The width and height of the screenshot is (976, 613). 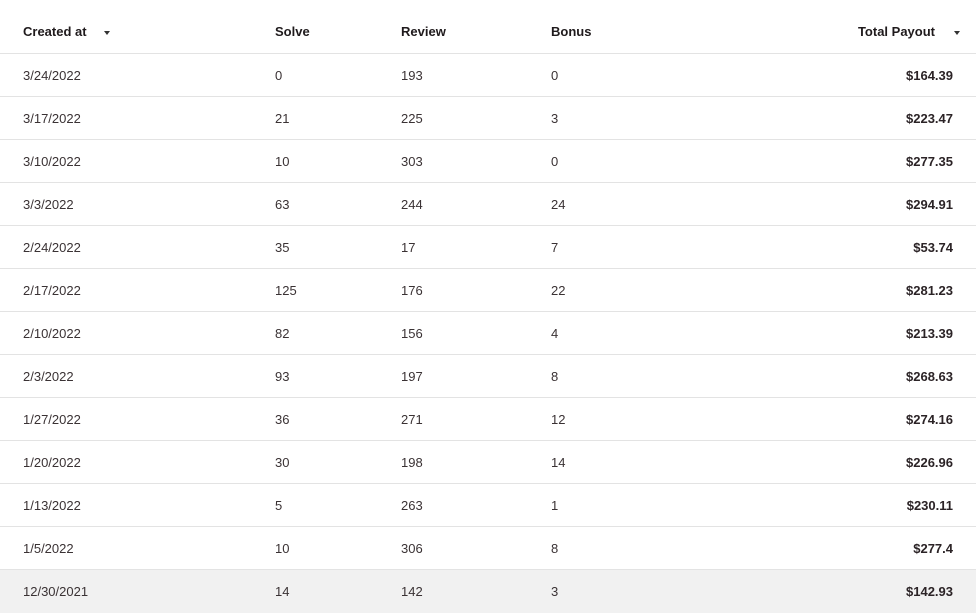 What do you see at coordinates (52, 505) in the screenshot?
I see `created-at-cell: 1/13/2022` at bounding box center [52, 505].